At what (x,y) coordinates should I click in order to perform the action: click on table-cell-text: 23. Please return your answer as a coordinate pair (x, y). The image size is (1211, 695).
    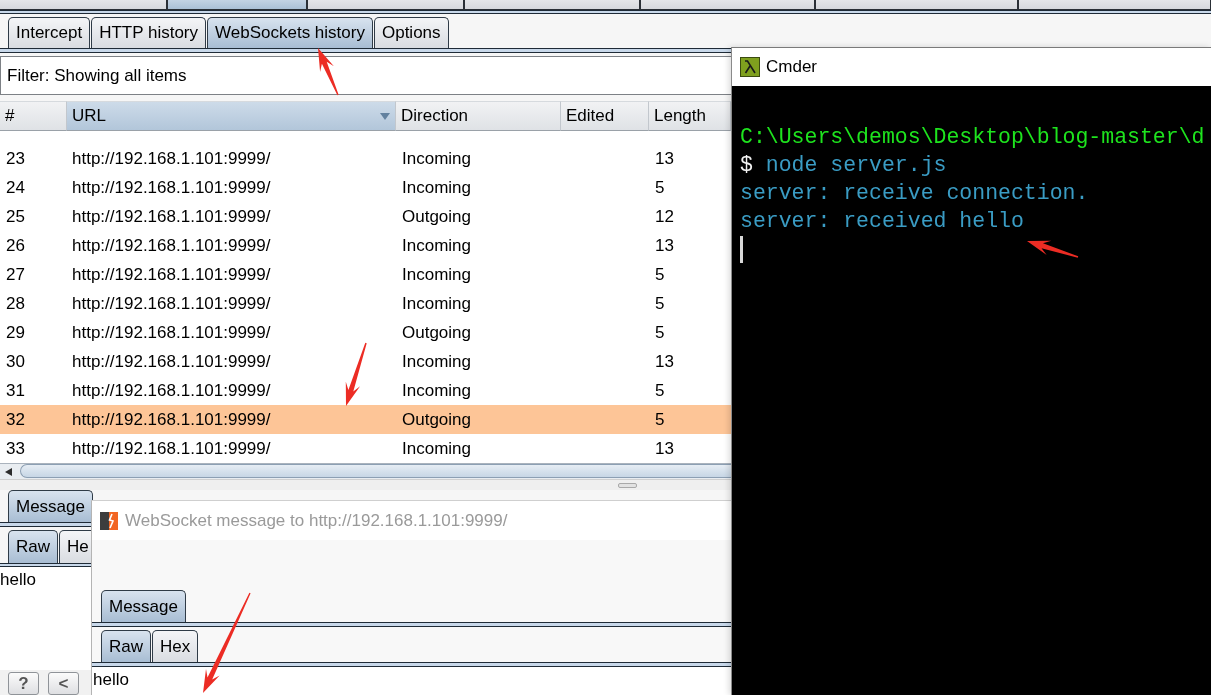
    Looking at the image, I should click on (15, 158).